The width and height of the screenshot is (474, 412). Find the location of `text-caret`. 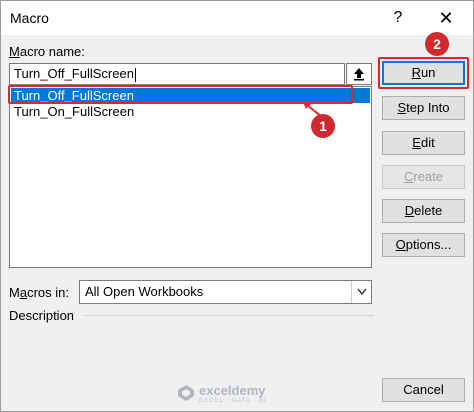

text-caret is located at coordinates (135, 74).